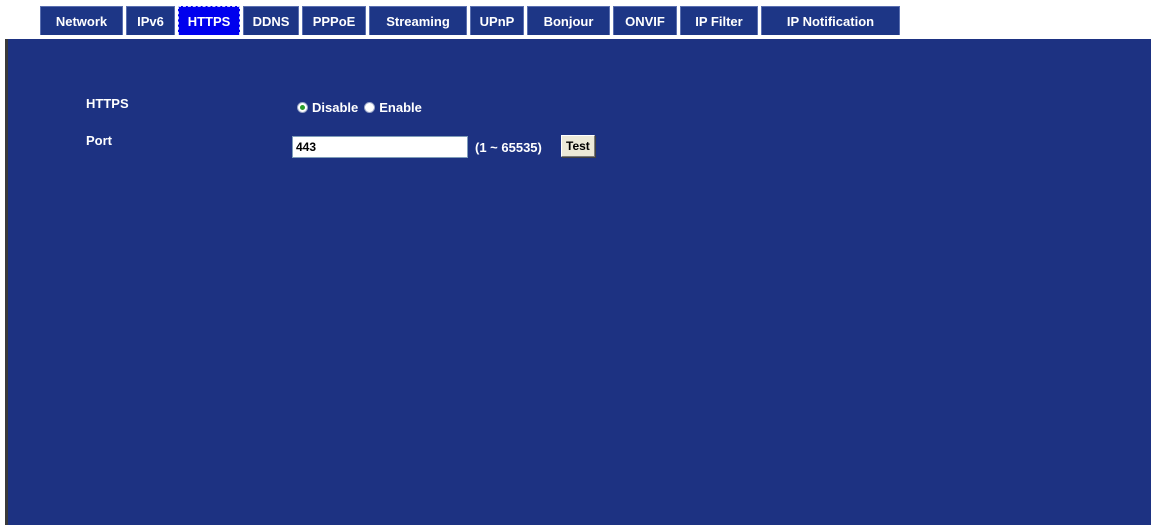 The image size is (1151, 525). What do you see at coordinates (370, 107) in the screenshot?
I see `radio-unchecked-icon` at bounding box center [370, 107].